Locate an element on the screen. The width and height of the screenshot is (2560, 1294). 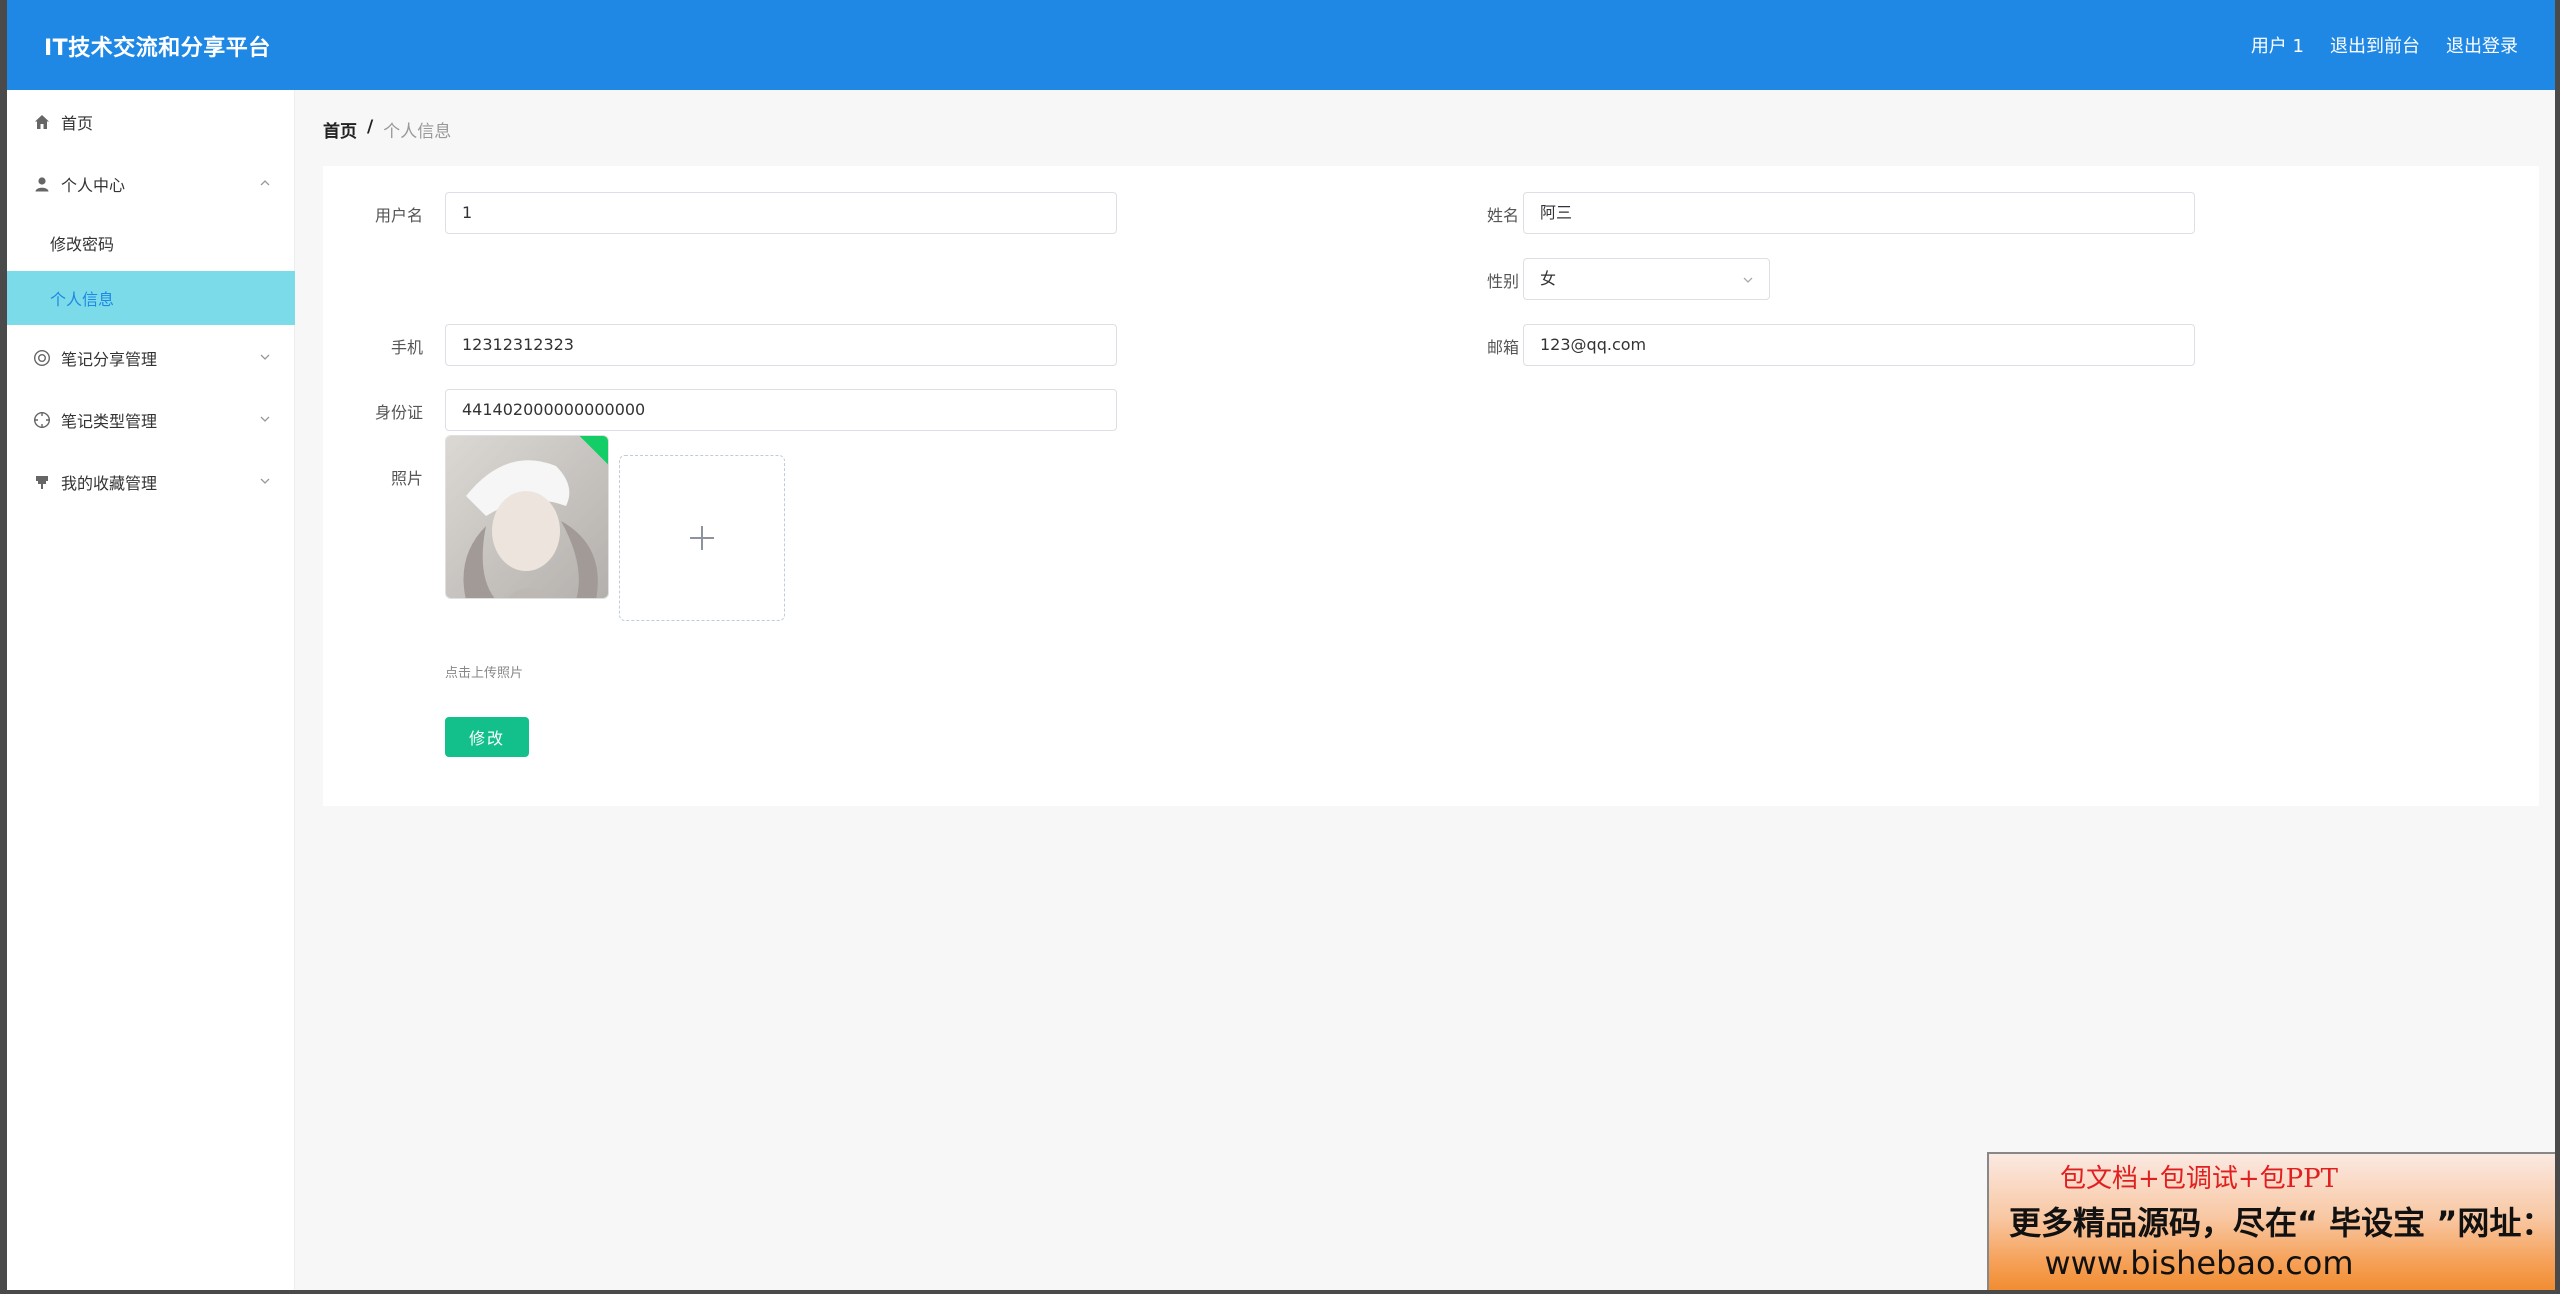
gender-select-value: 女 is located at coordinates (1548, 278).